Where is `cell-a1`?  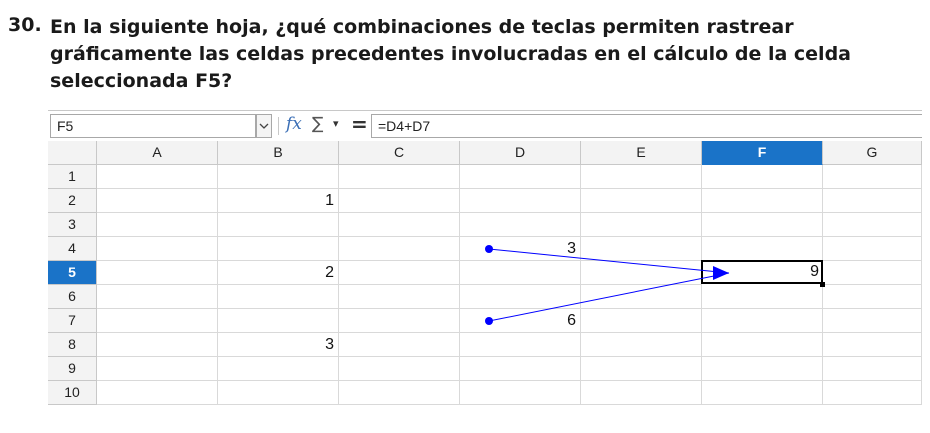 cell-a1 is located at coordinates (157, 177).